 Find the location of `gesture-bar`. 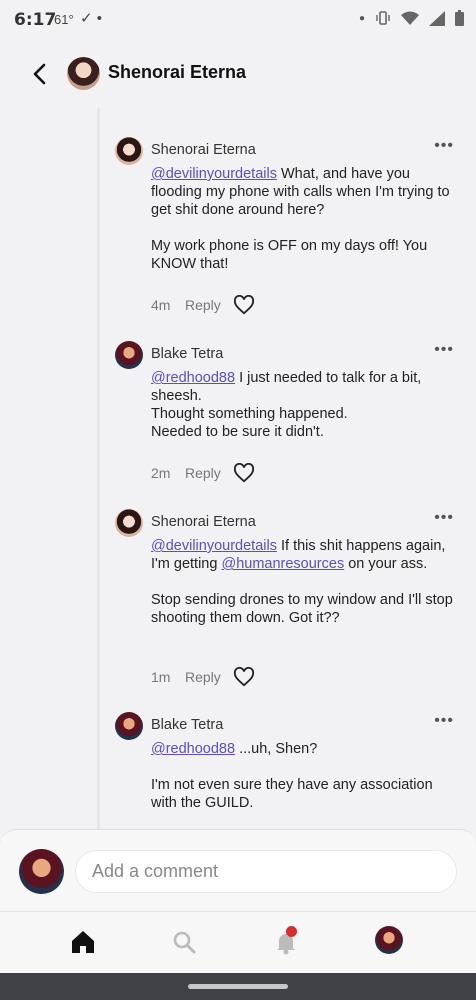

gesture-bar is located at coordinates (238, 986).